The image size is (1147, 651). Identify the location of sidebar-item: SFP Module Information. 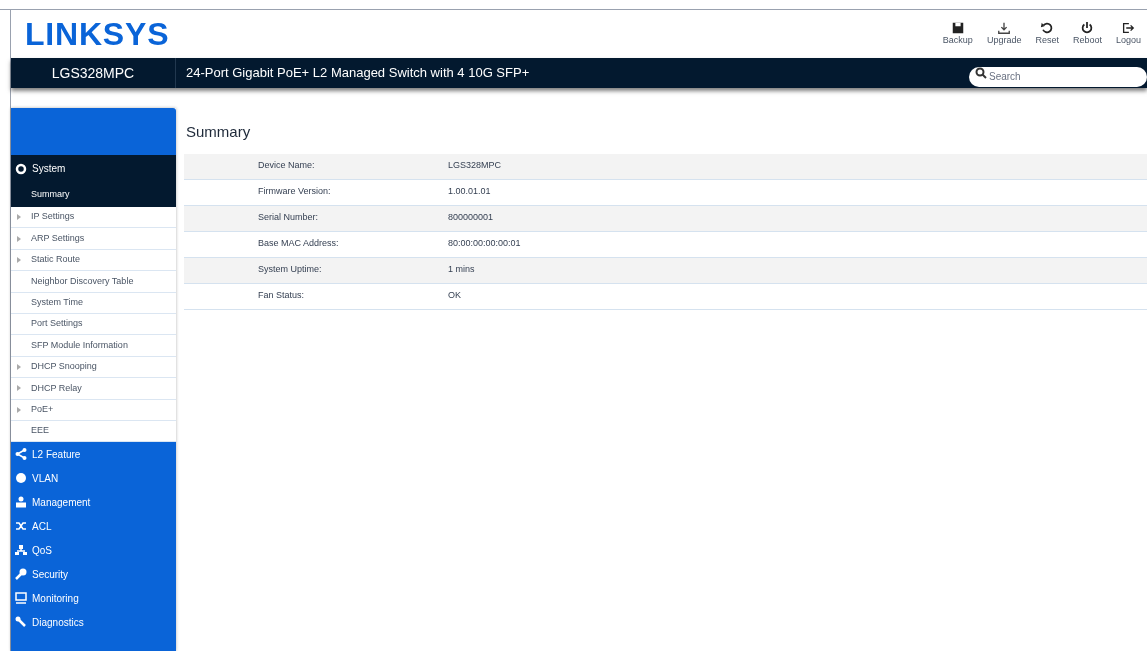
(93, 346).